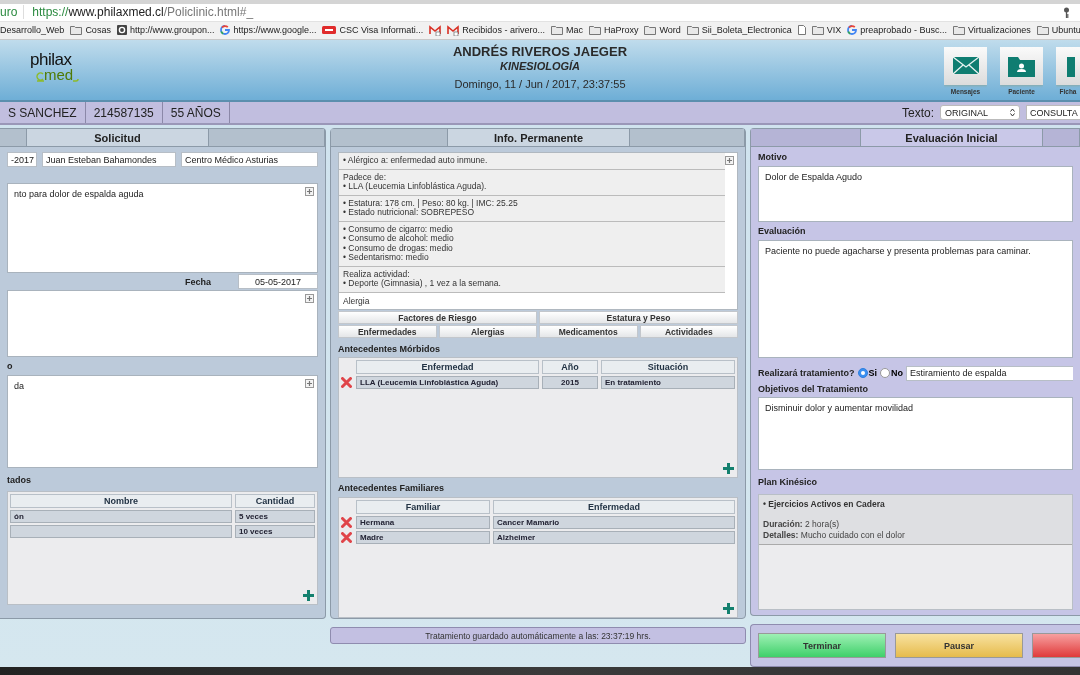 The image size is (1080, 675). Describe the element at coordinates (1021, 65) in the screenshot. I see `folder-person-icon` at that location.